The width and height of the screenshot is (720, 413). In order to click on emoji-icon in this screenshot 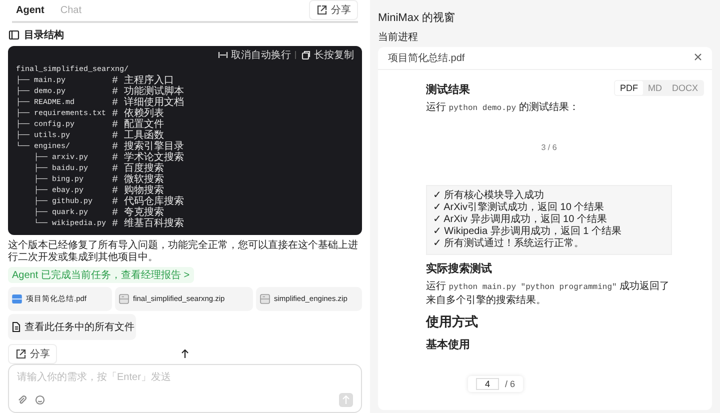, I will do `click(40, 400)`.